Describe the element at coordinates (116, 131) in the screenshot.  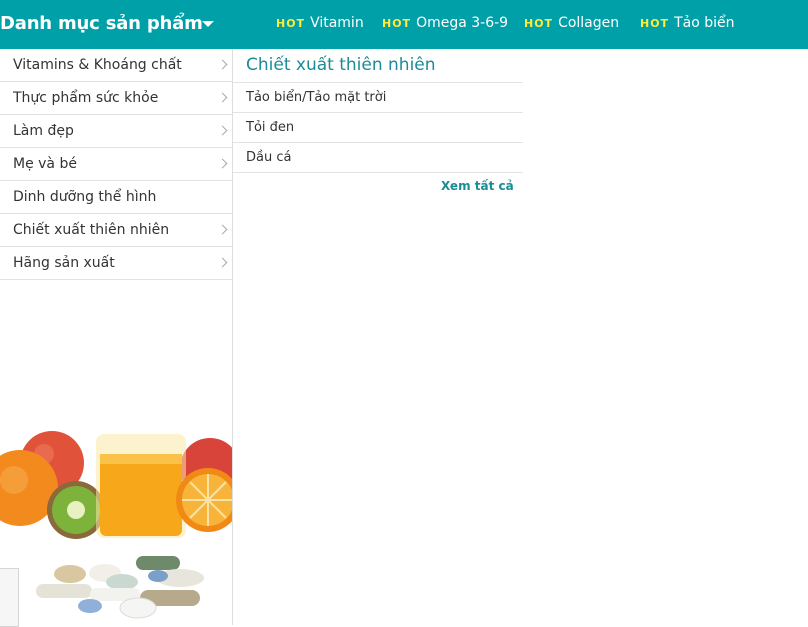
I see `sidebar-item-beauty: Làm đẹp` at that location.